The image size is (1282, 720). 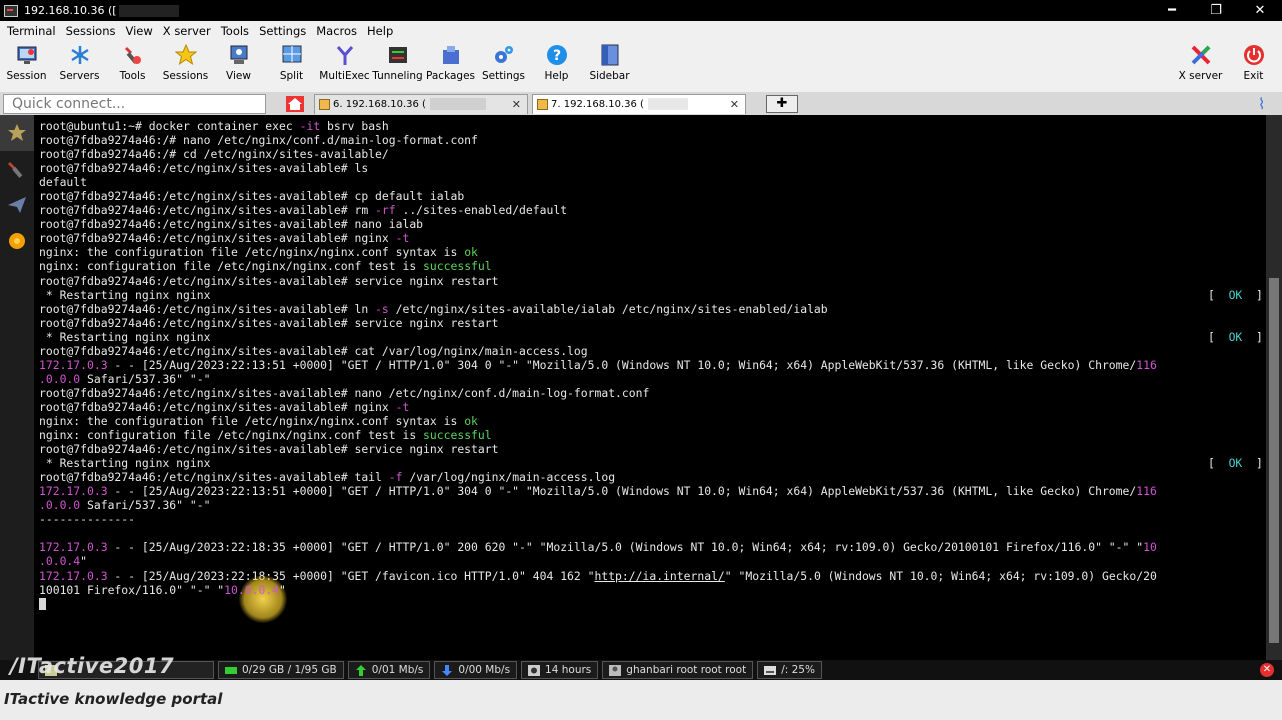 I want to click on menu-xserver: X server, so click(x=187, y=31).